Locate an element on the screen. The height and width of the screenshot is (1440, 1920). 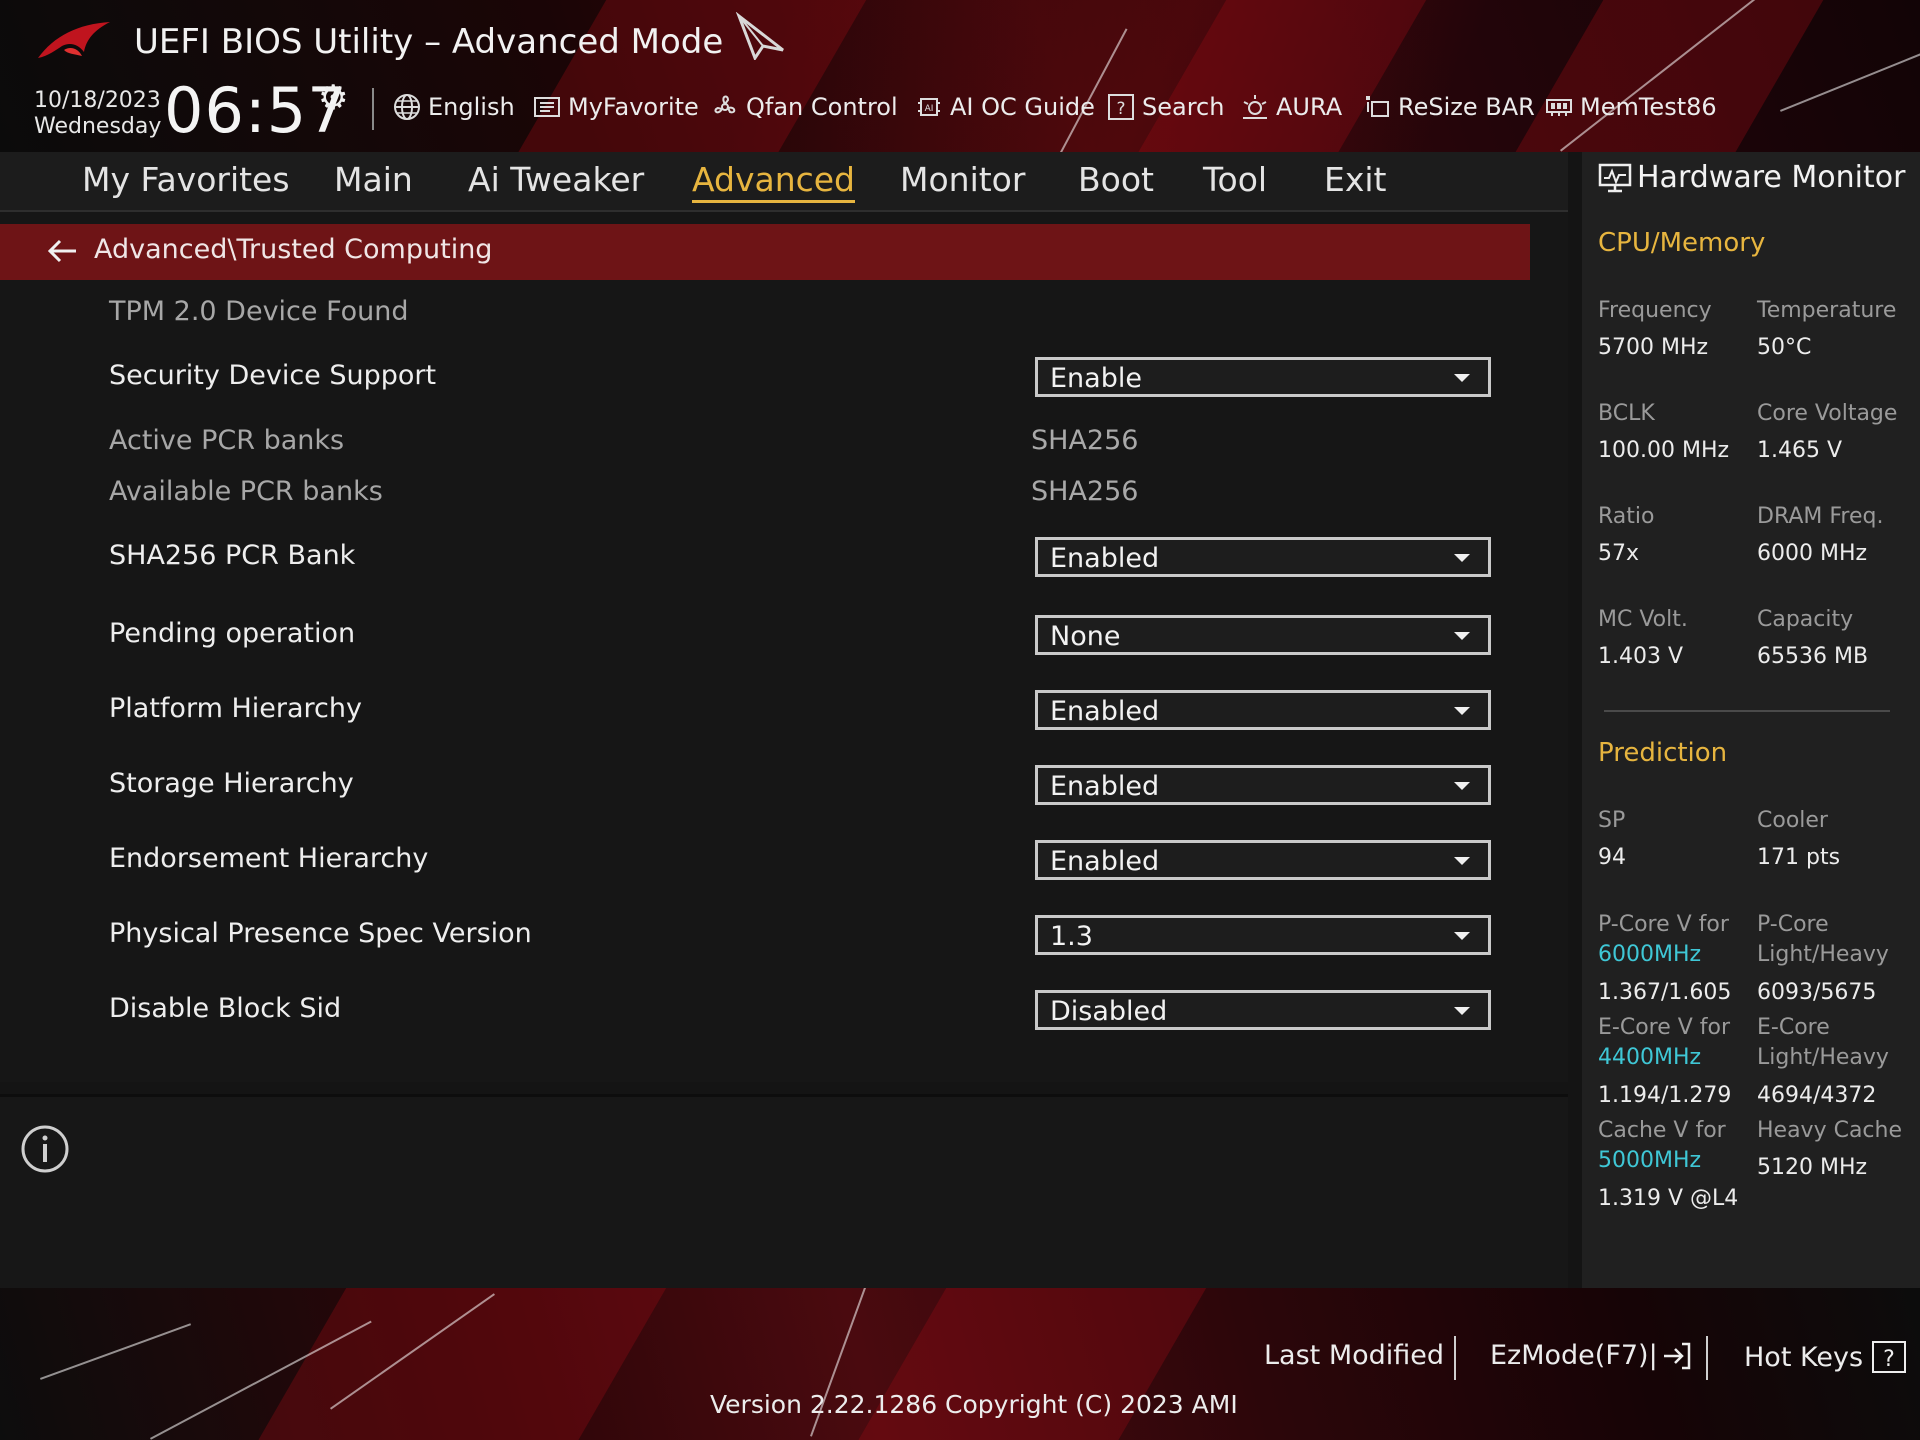
resize-bar-label: ReSize BAR is located at coordinates (1466, 107).